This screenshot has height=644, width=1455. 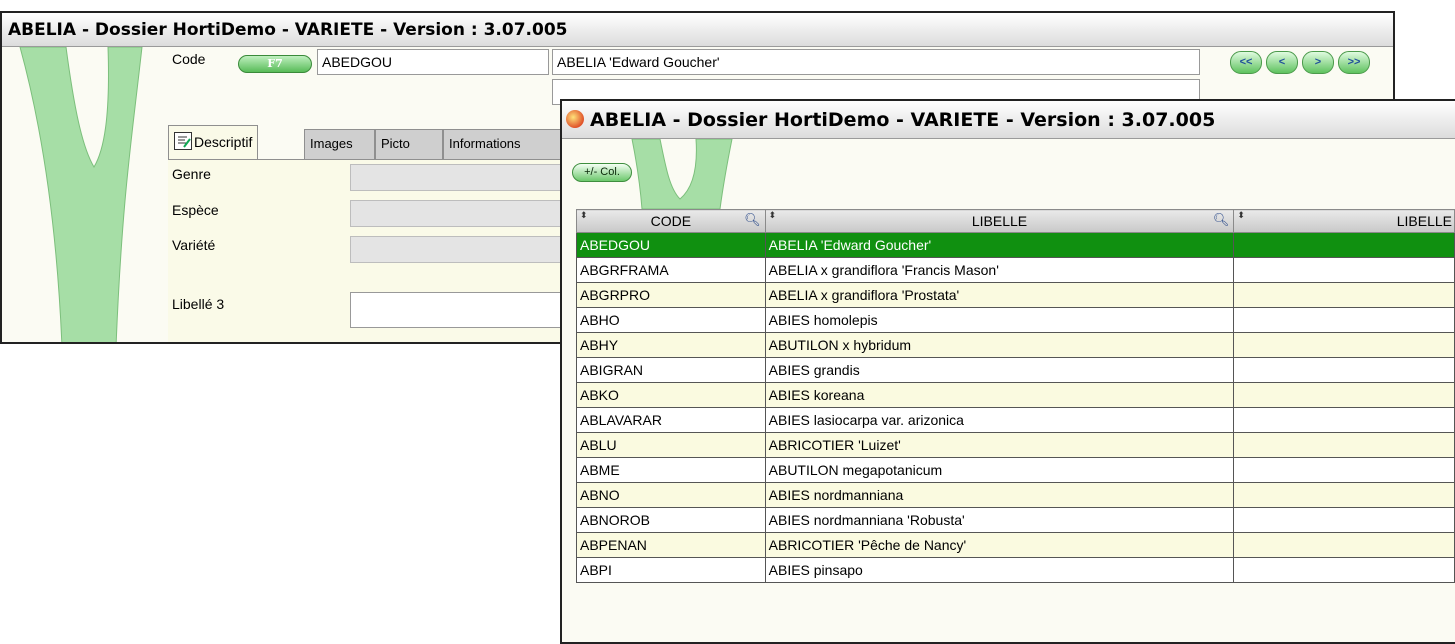 What do you see at coordinates (999, 370) in the screenshot?
I see `cell-libelle: ABIES grandis` at bounding box center [999, 370].